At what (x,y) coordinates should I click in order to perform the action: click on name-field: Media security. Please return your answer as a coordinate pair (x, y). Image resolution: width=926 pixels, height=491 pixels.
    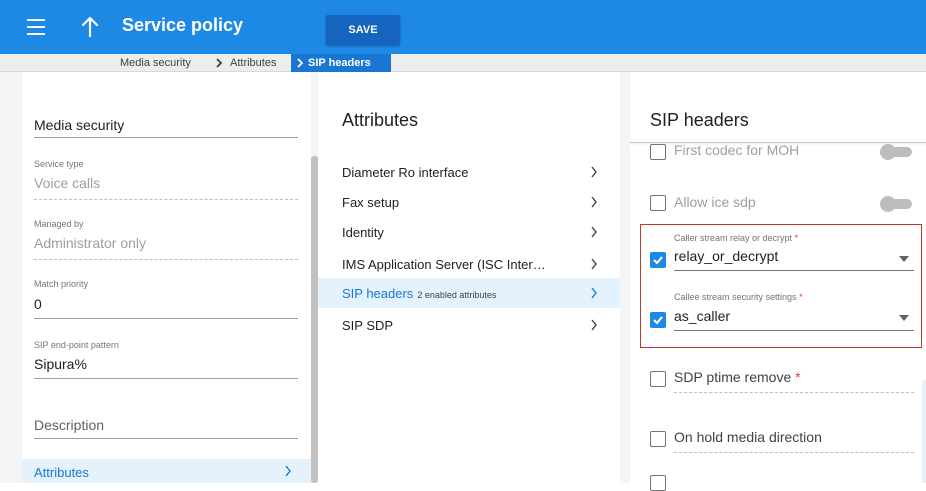
    Looking at the image, I should click on (79, 125).